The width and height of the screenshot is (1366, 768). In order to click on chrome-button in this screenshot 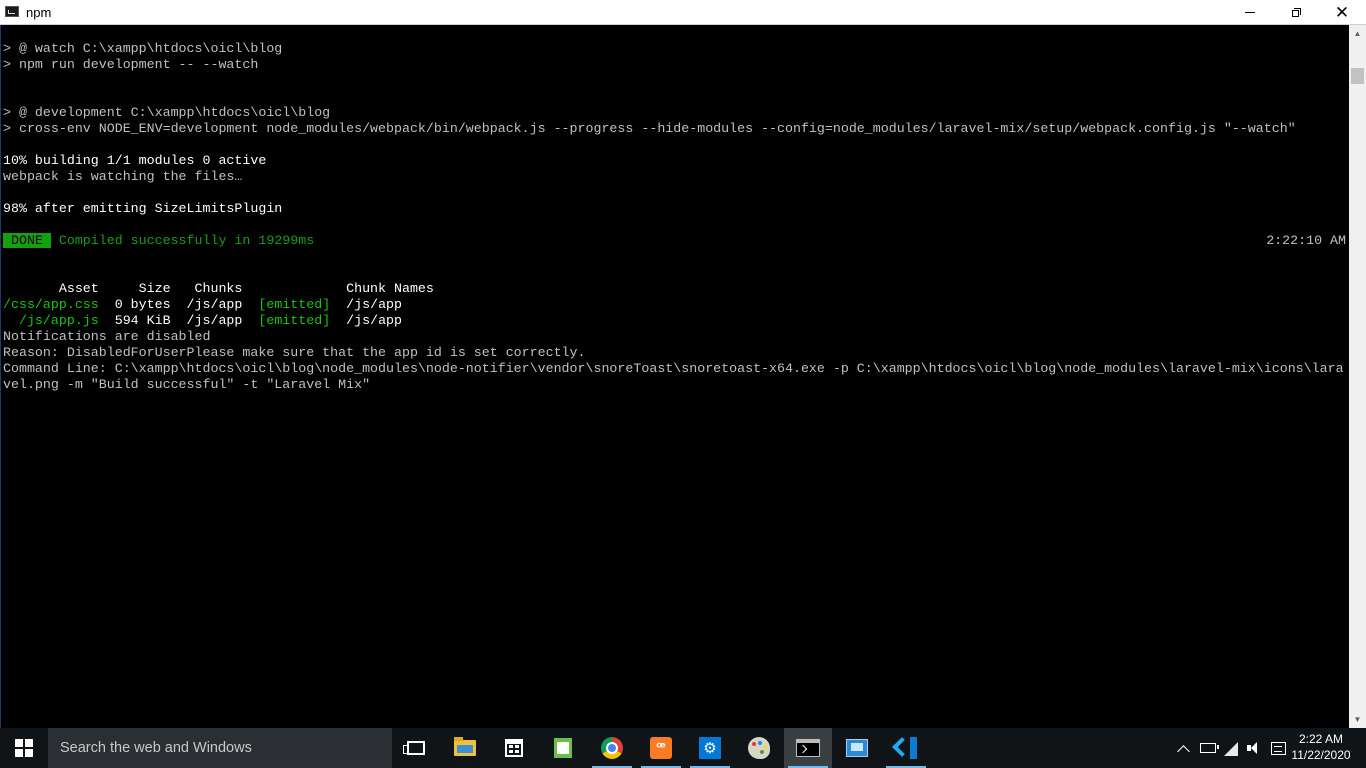, I will do `click(612, 748)`.